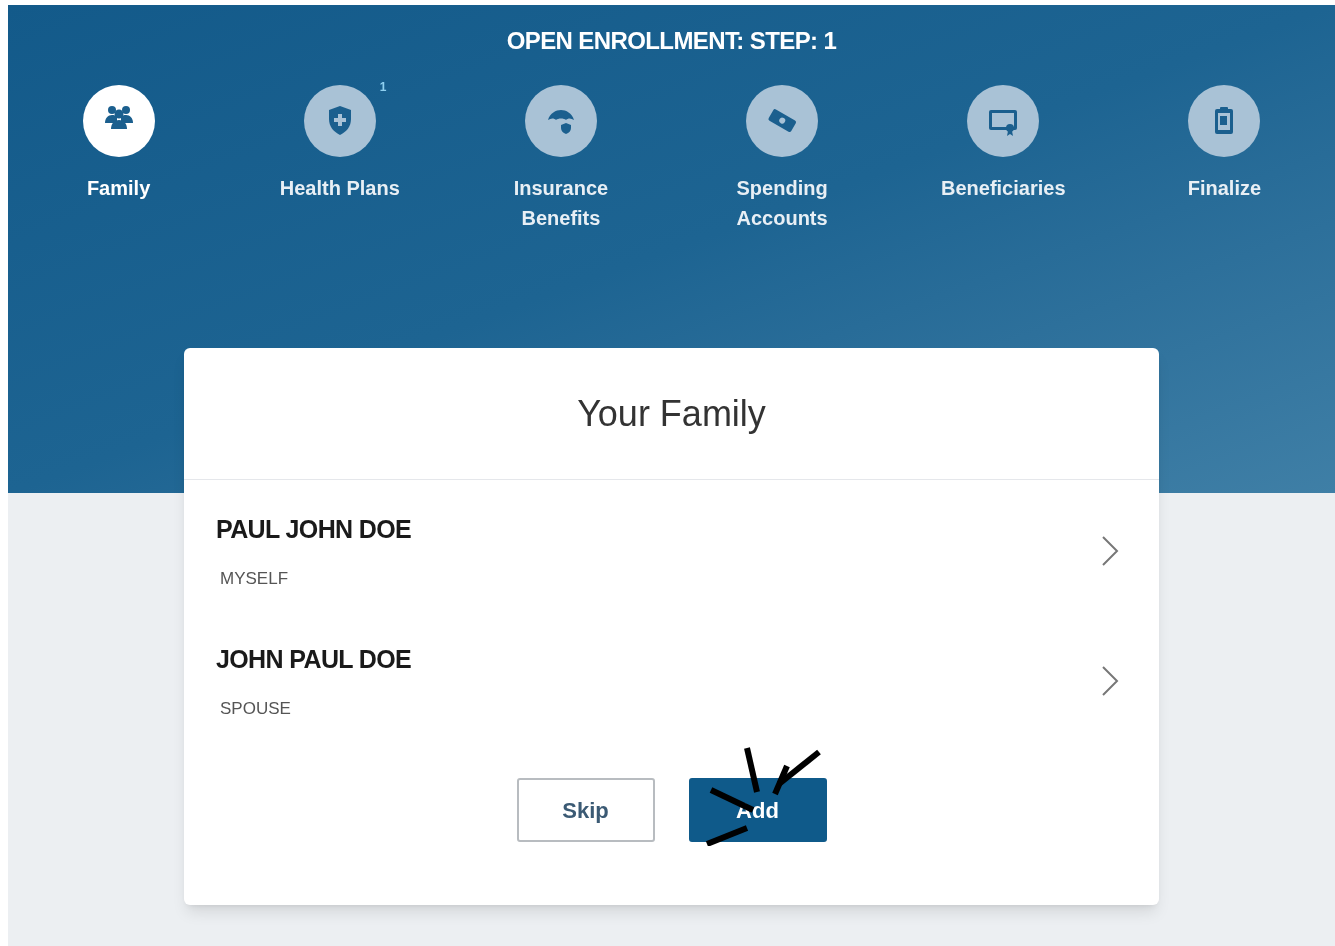 Image resolution: width=1335 pixels, height=946 pixels. Describe the element at coordinates (339, 188) in the screenshot. I see `step-label: Health Plans` at that location.